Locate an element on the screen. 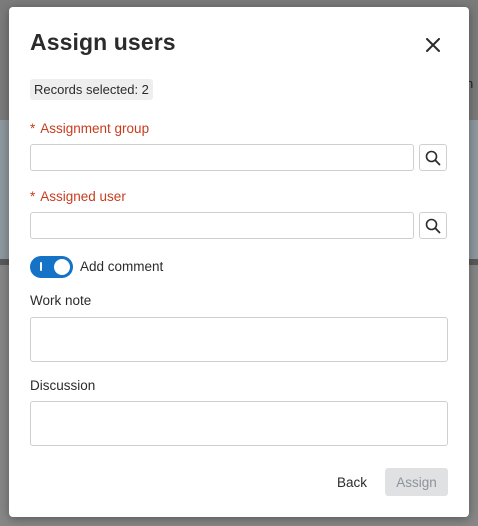 Image resolution: width=478 pixels, height=526 pixels. discussion-textarea is located at coordinates (239, 423).